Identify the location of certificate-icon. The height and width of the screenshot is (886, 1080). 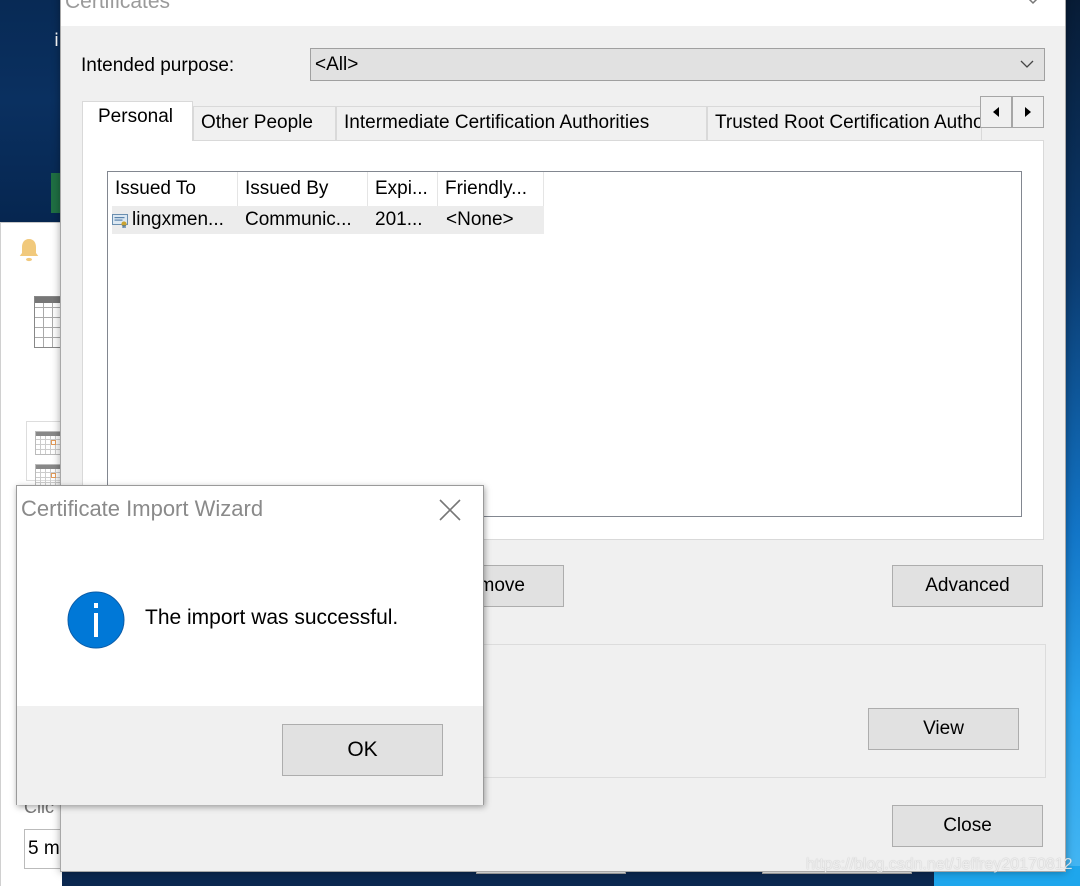
(120, 221).